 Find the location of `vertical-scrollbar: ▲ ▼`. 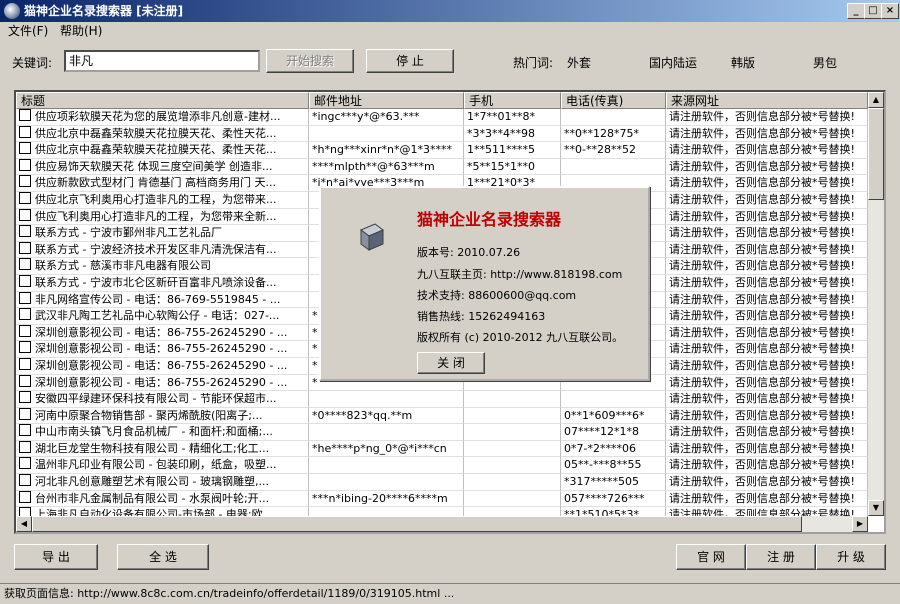

vertical-scrollbar: ▲ ▼ is located at coordinates (876, 304).